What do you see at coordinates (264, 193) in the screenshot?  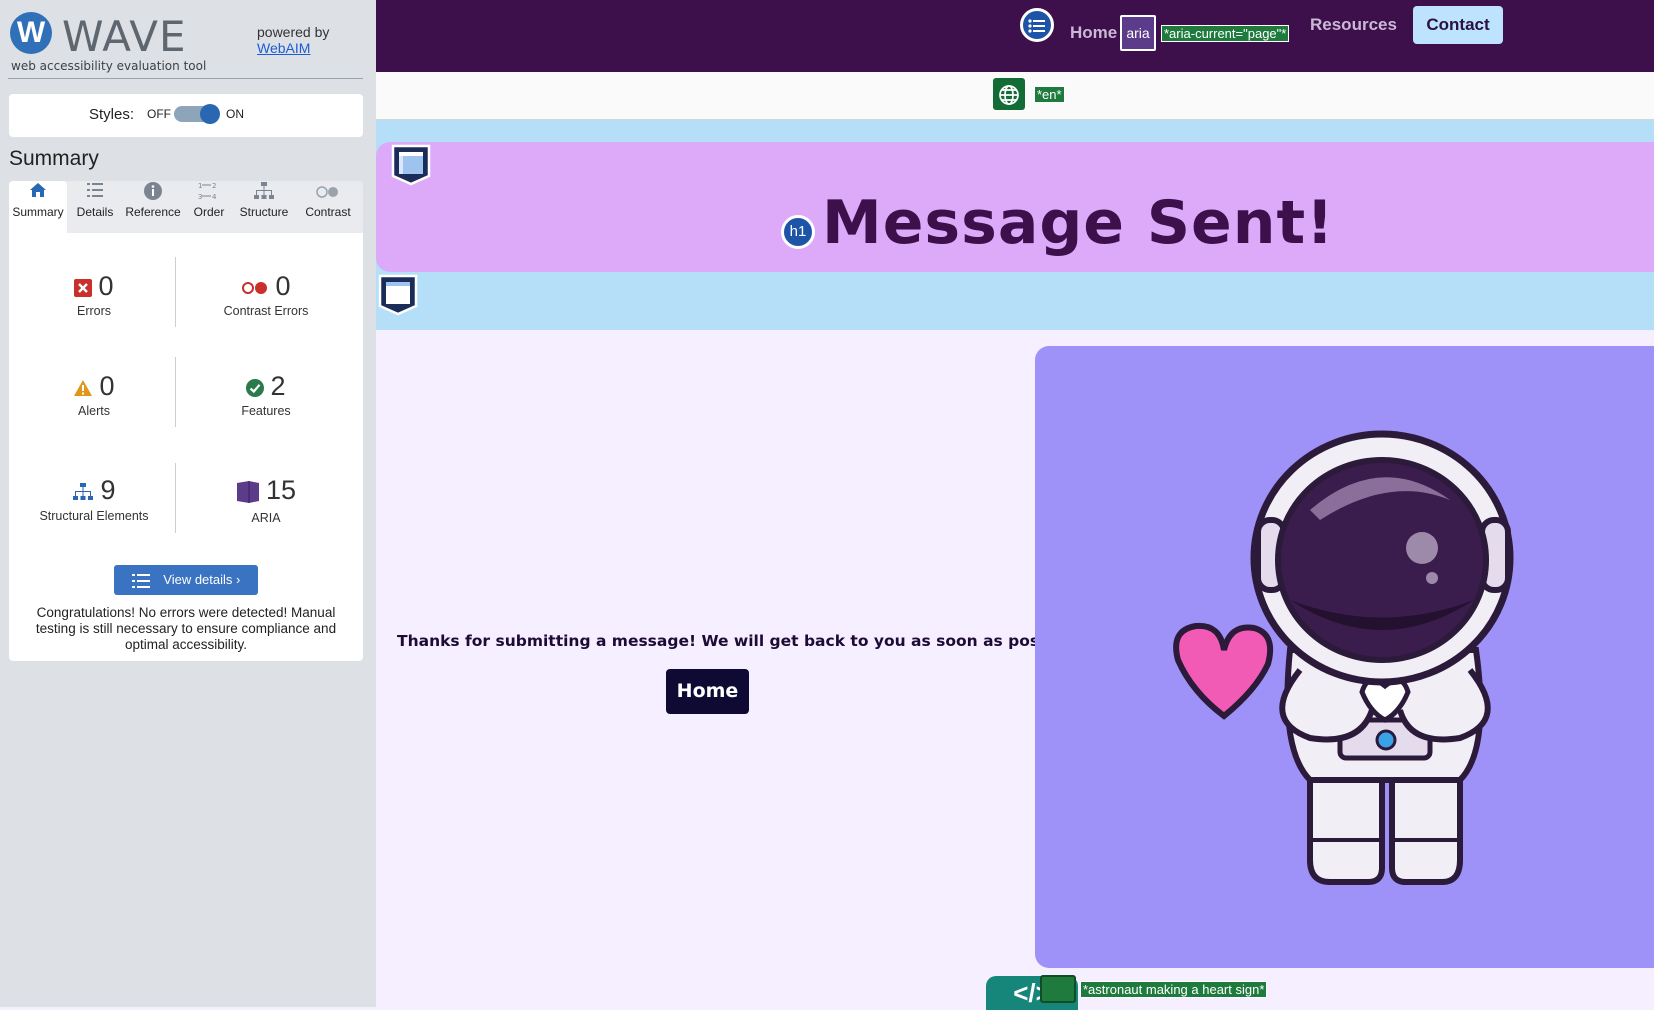 I see `structure-icon` at bounding box center [264, 193].